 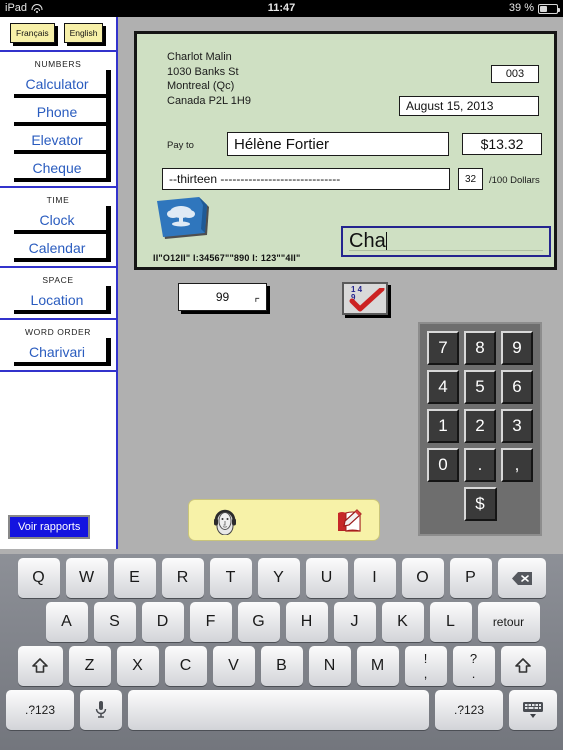 I want to click on keypad-row: $, so click(x=480, y=504).